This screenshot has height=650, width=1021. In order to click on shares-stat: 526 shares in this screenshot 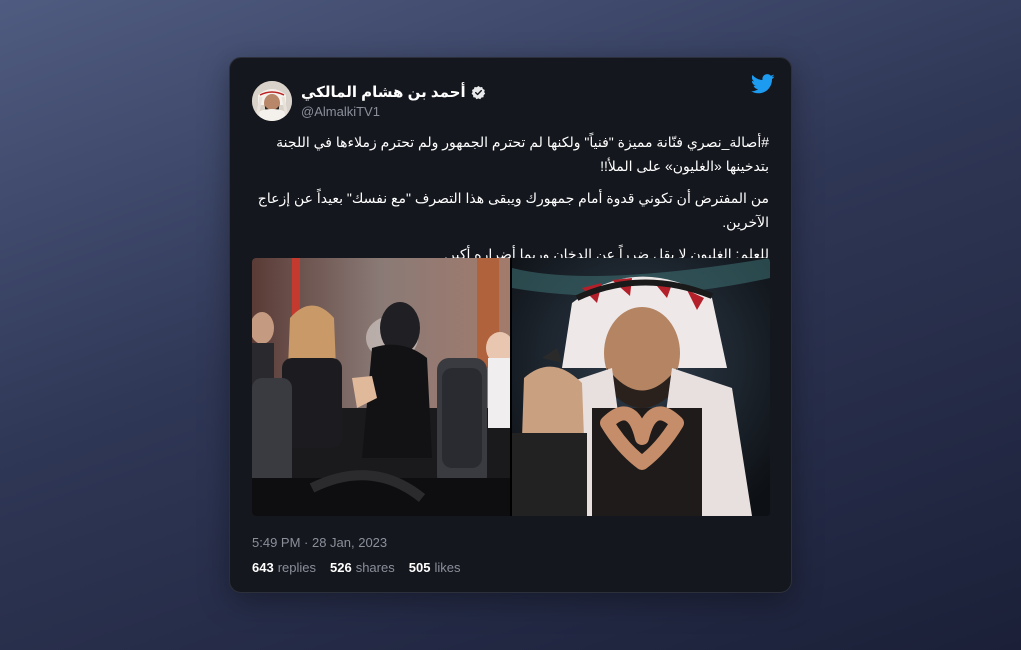, I will do `click(362, 567)`.